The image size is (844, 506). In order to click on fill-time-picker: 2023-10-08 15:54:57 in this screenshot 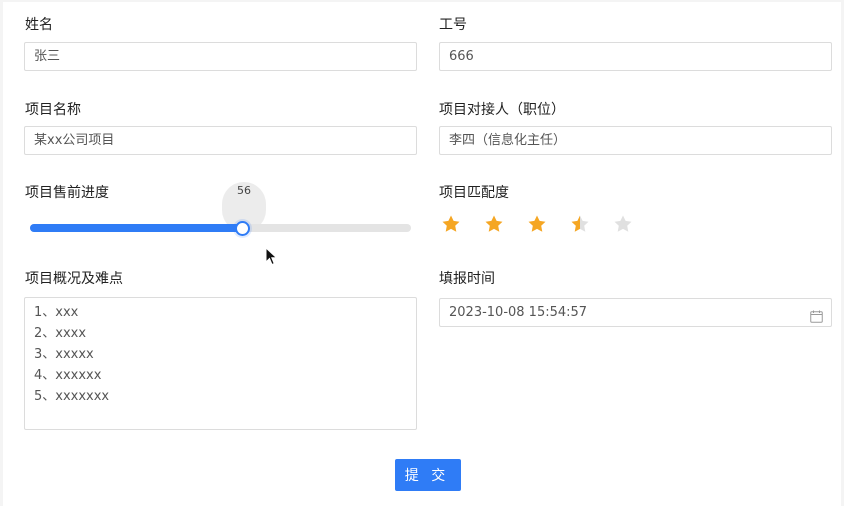, I will do `click(635, 312)`.